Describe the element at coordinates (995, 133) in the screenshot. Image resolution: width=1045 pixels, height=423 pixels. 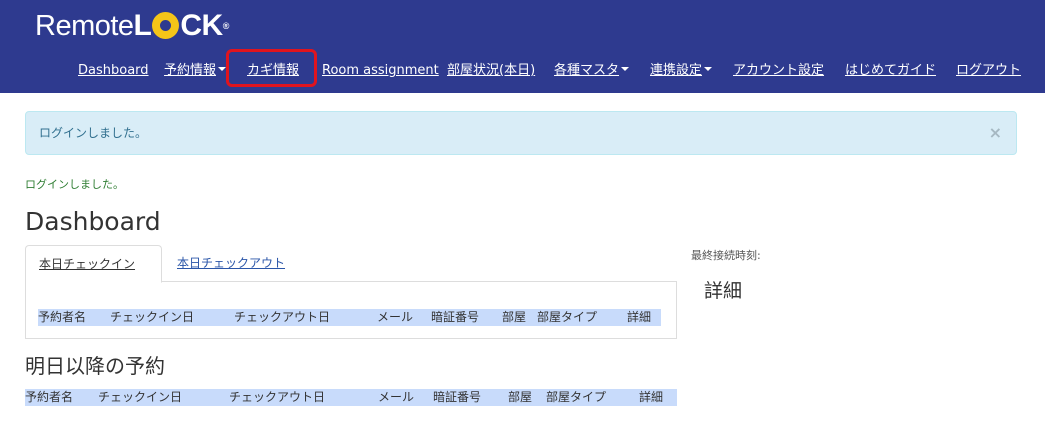
I see `close-icon: ×` at that location.